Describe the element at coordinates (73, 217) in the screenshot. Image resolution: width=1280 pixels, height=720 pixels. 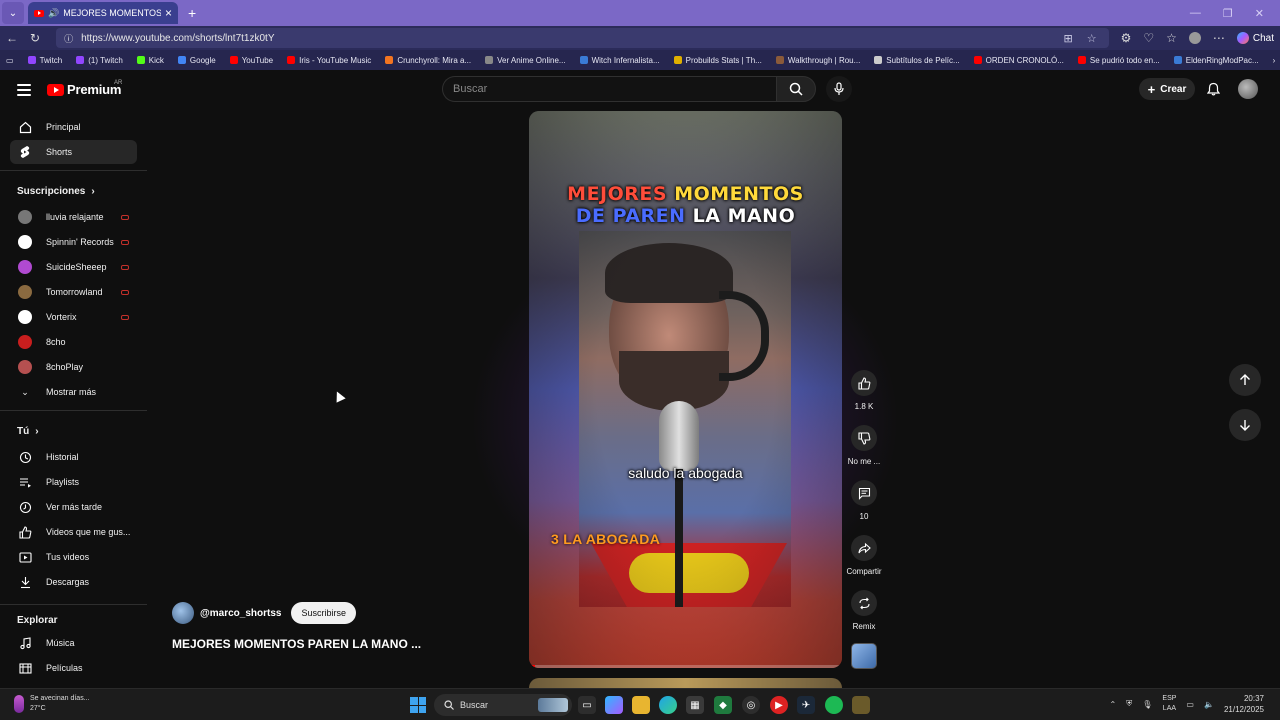
I see `subscription-item: lluvia relajante` at that location.